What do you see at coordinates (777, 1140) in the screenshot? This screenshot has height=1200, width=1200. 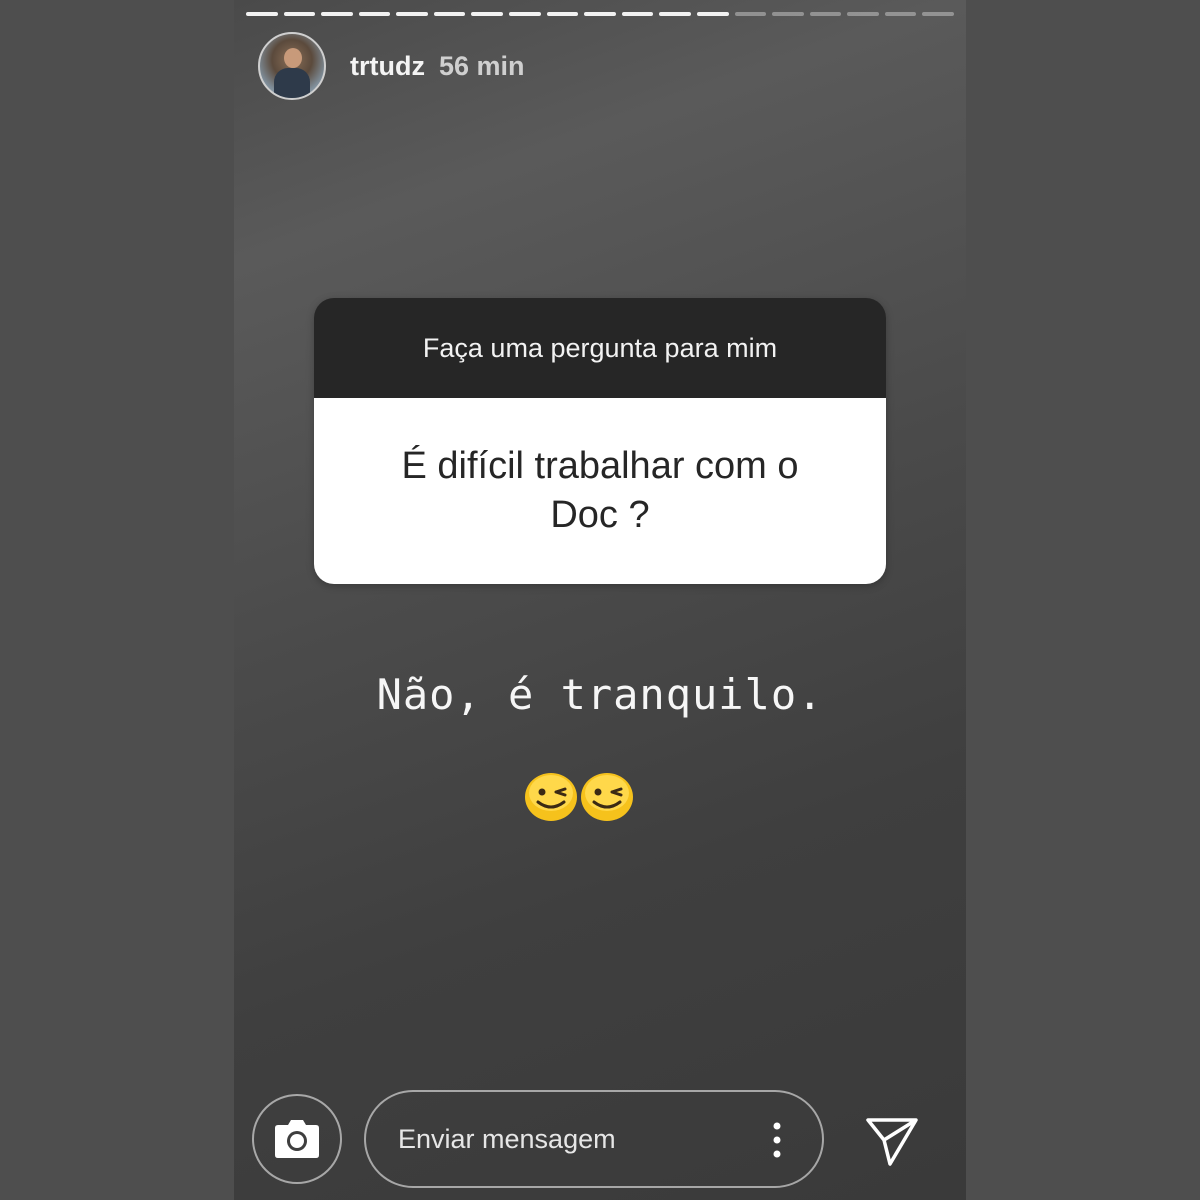 I see `more-vertical-icon` at bounding box center [777, 1140].